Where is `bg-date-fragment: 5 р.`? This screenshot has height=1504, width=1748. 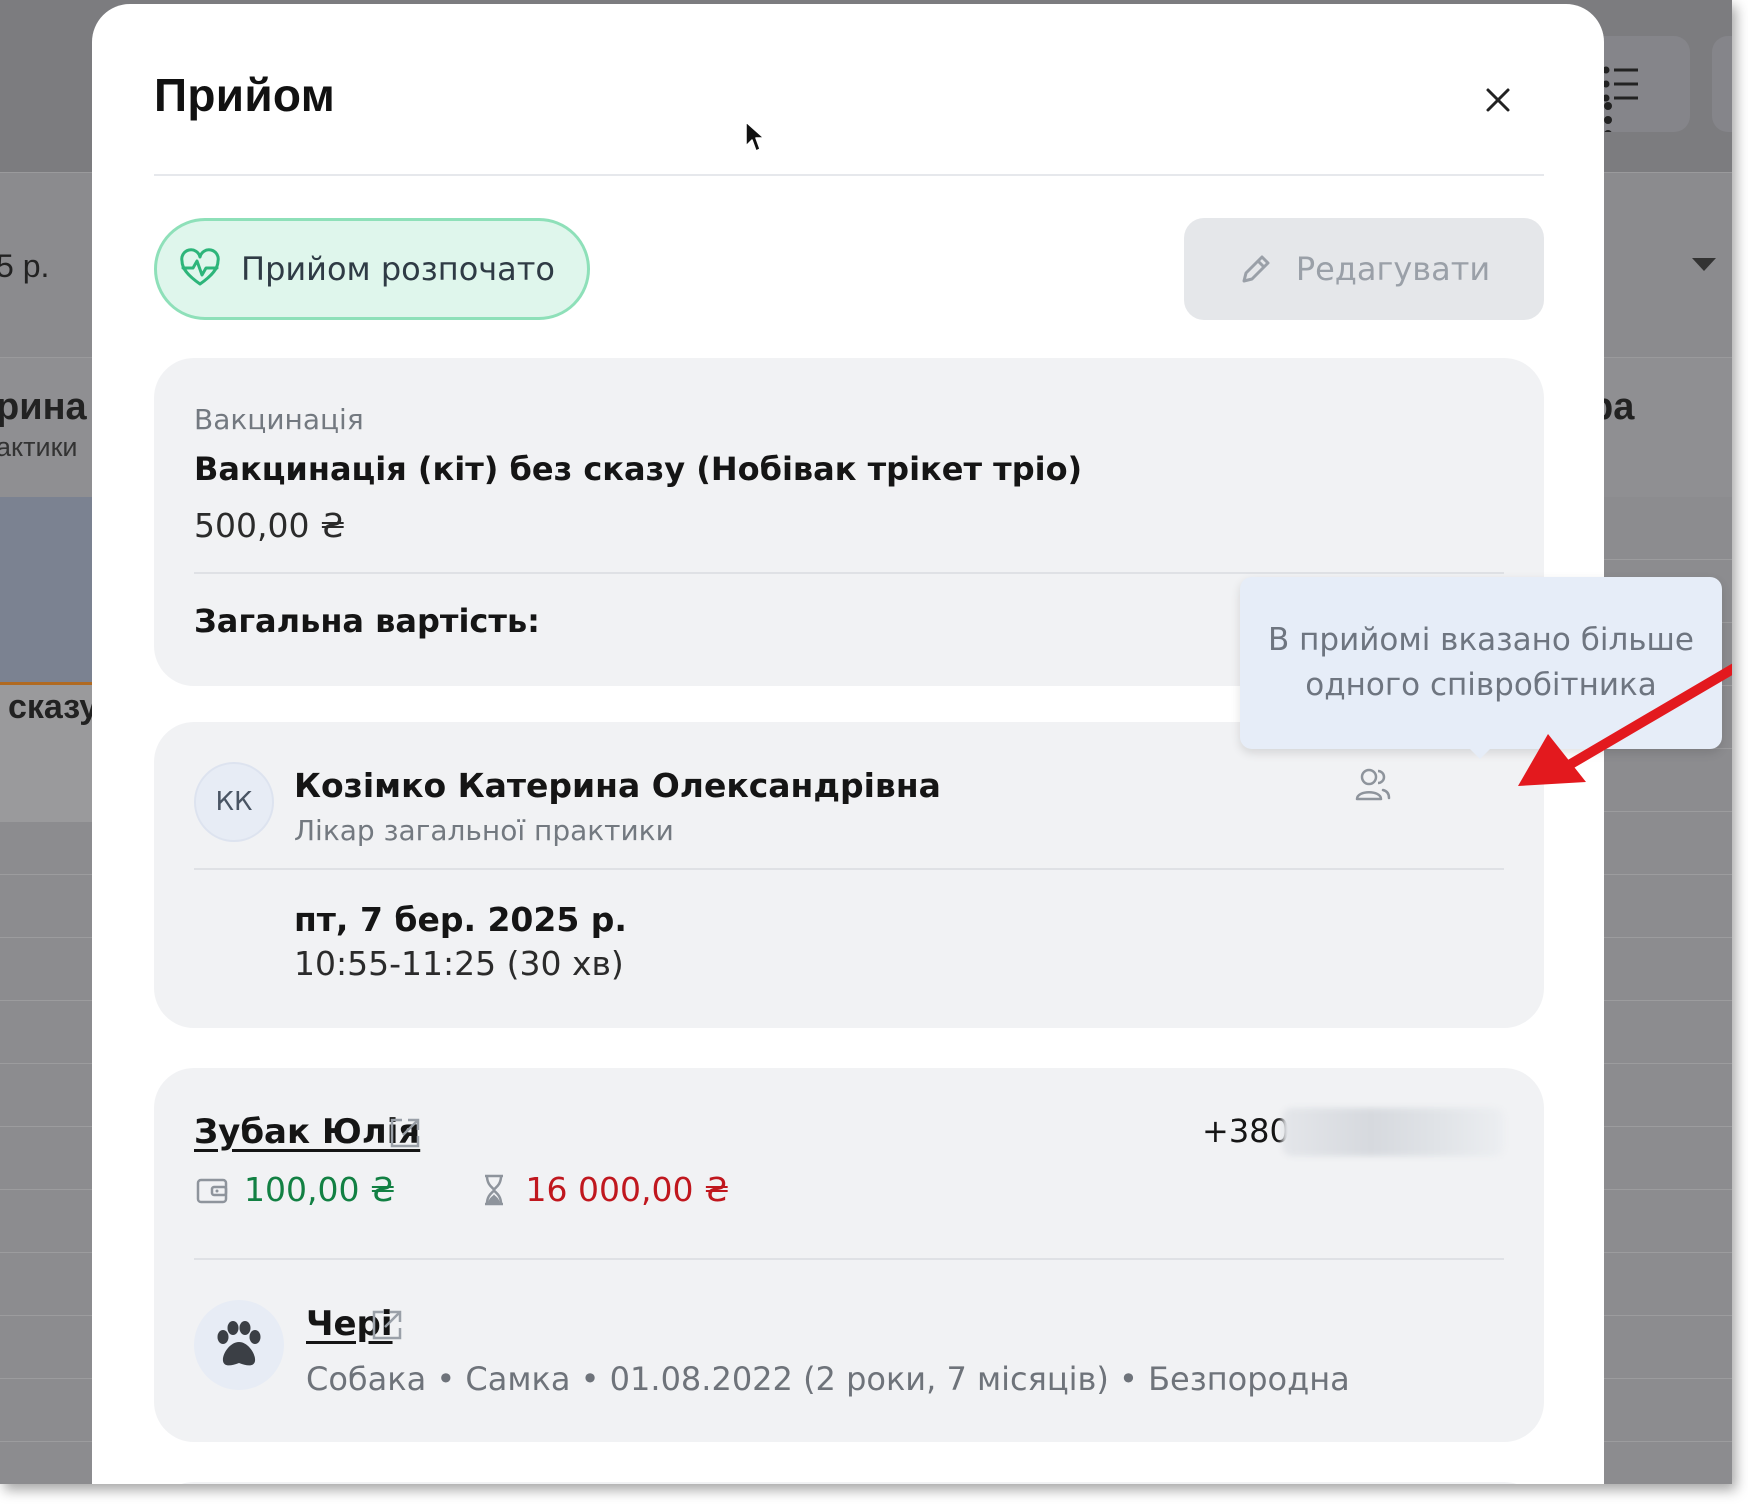
bg-date-fragment: 5 р. is located at coordinates (25, 266).